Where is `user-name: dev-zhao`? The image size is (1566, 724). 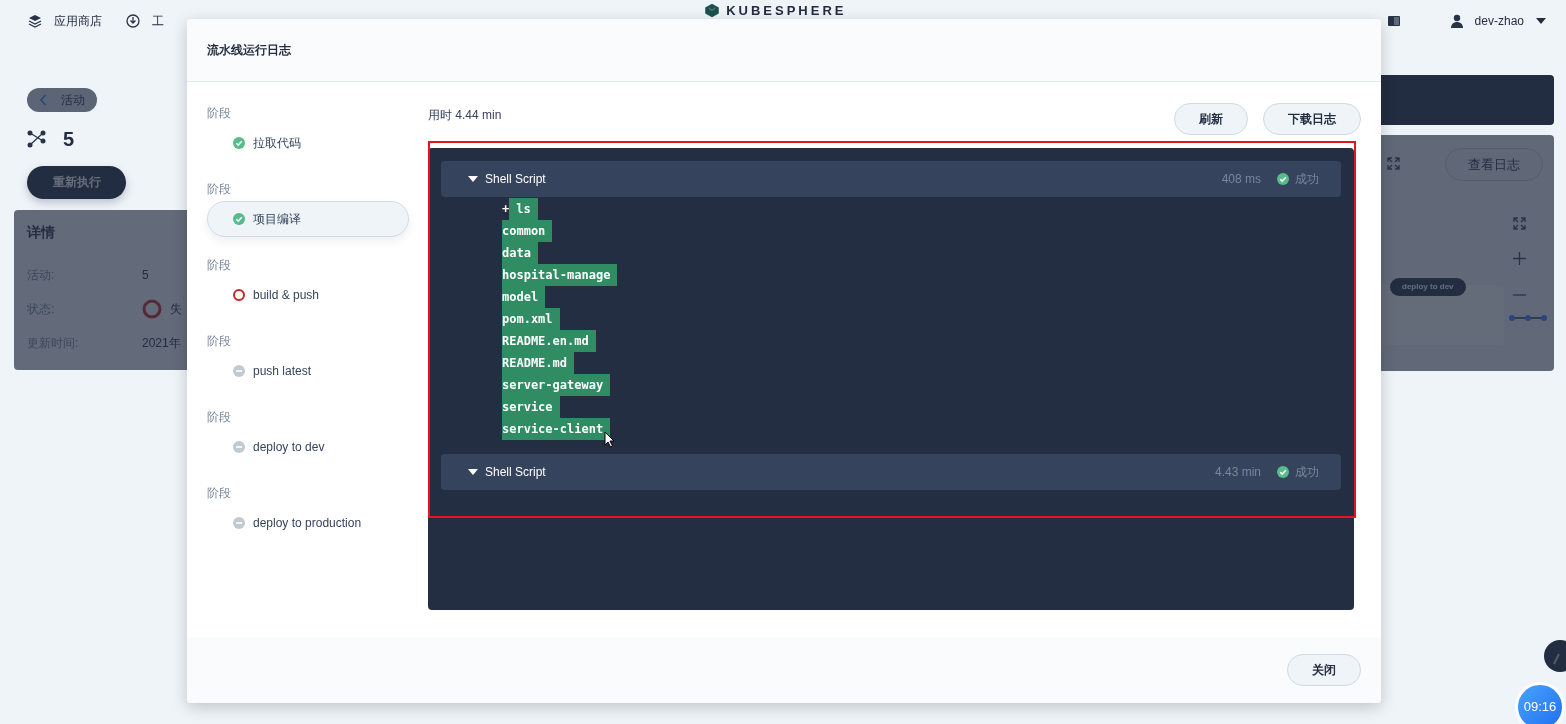
user-name: dev-zhao is located at coordinates (1499, 21).